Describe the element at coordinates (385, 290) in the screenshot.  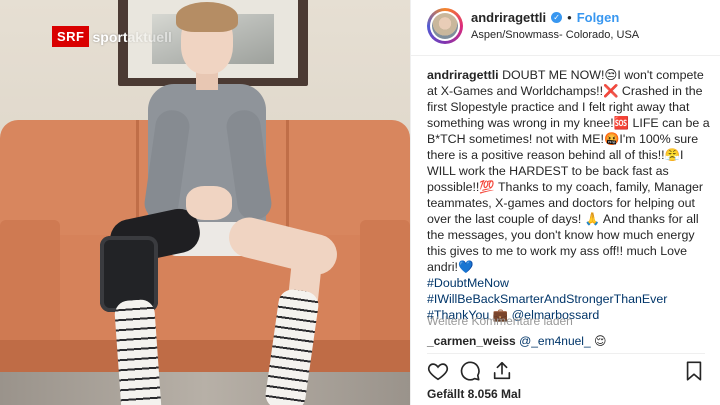
I see `sofa-arm-right` at that location.